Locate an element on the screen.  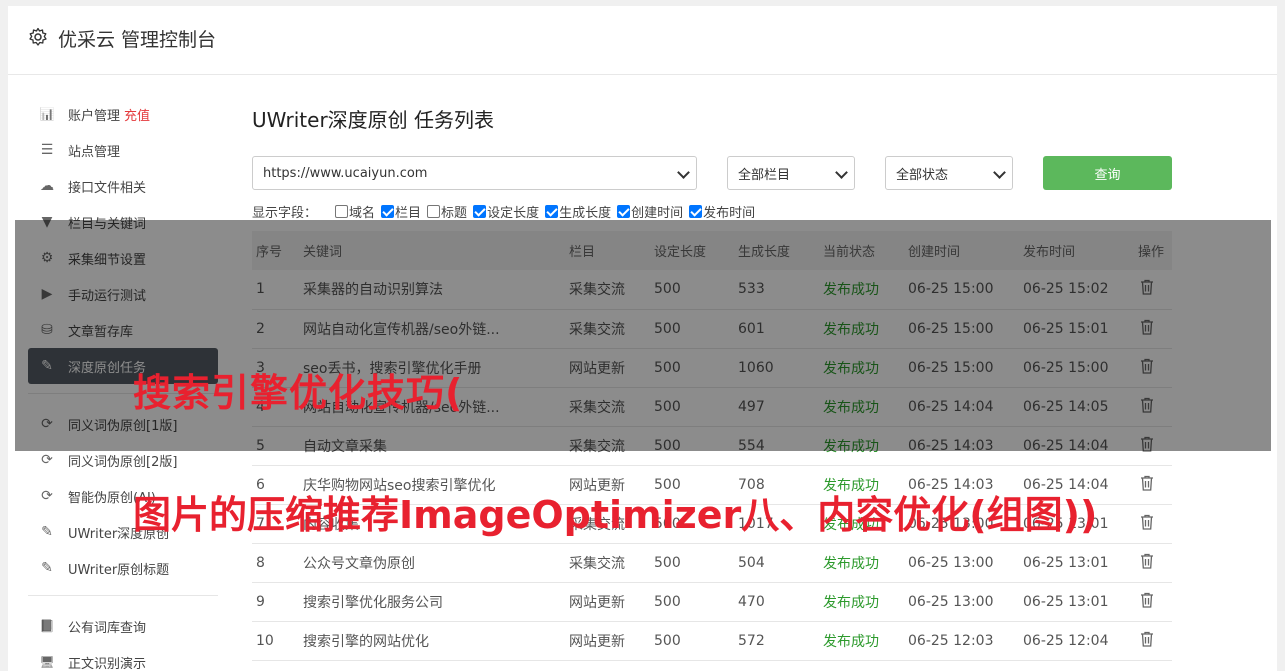
page-title: UWriter深度原创 任务列表 is located at coordinates (373, 120).